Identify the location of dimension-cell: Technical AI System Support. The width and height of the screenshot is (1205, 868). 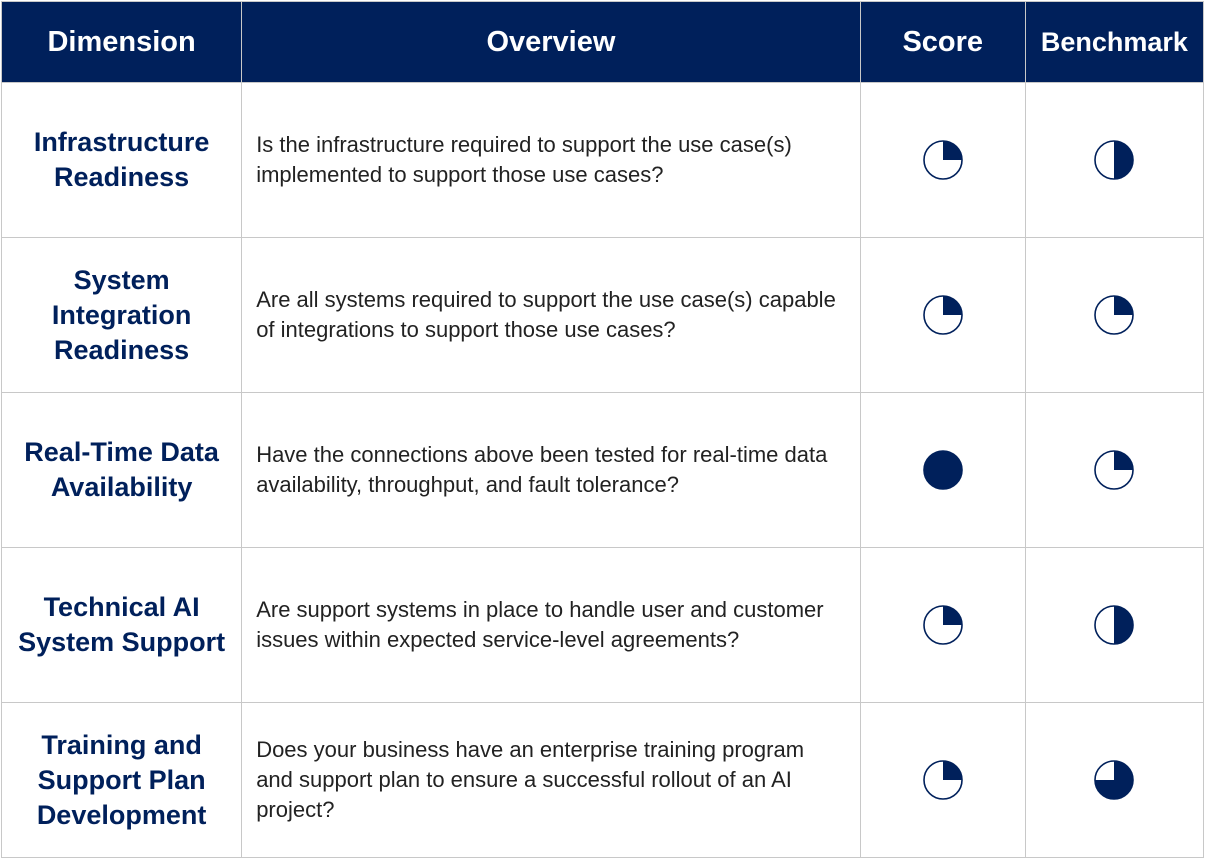
(121, 625).